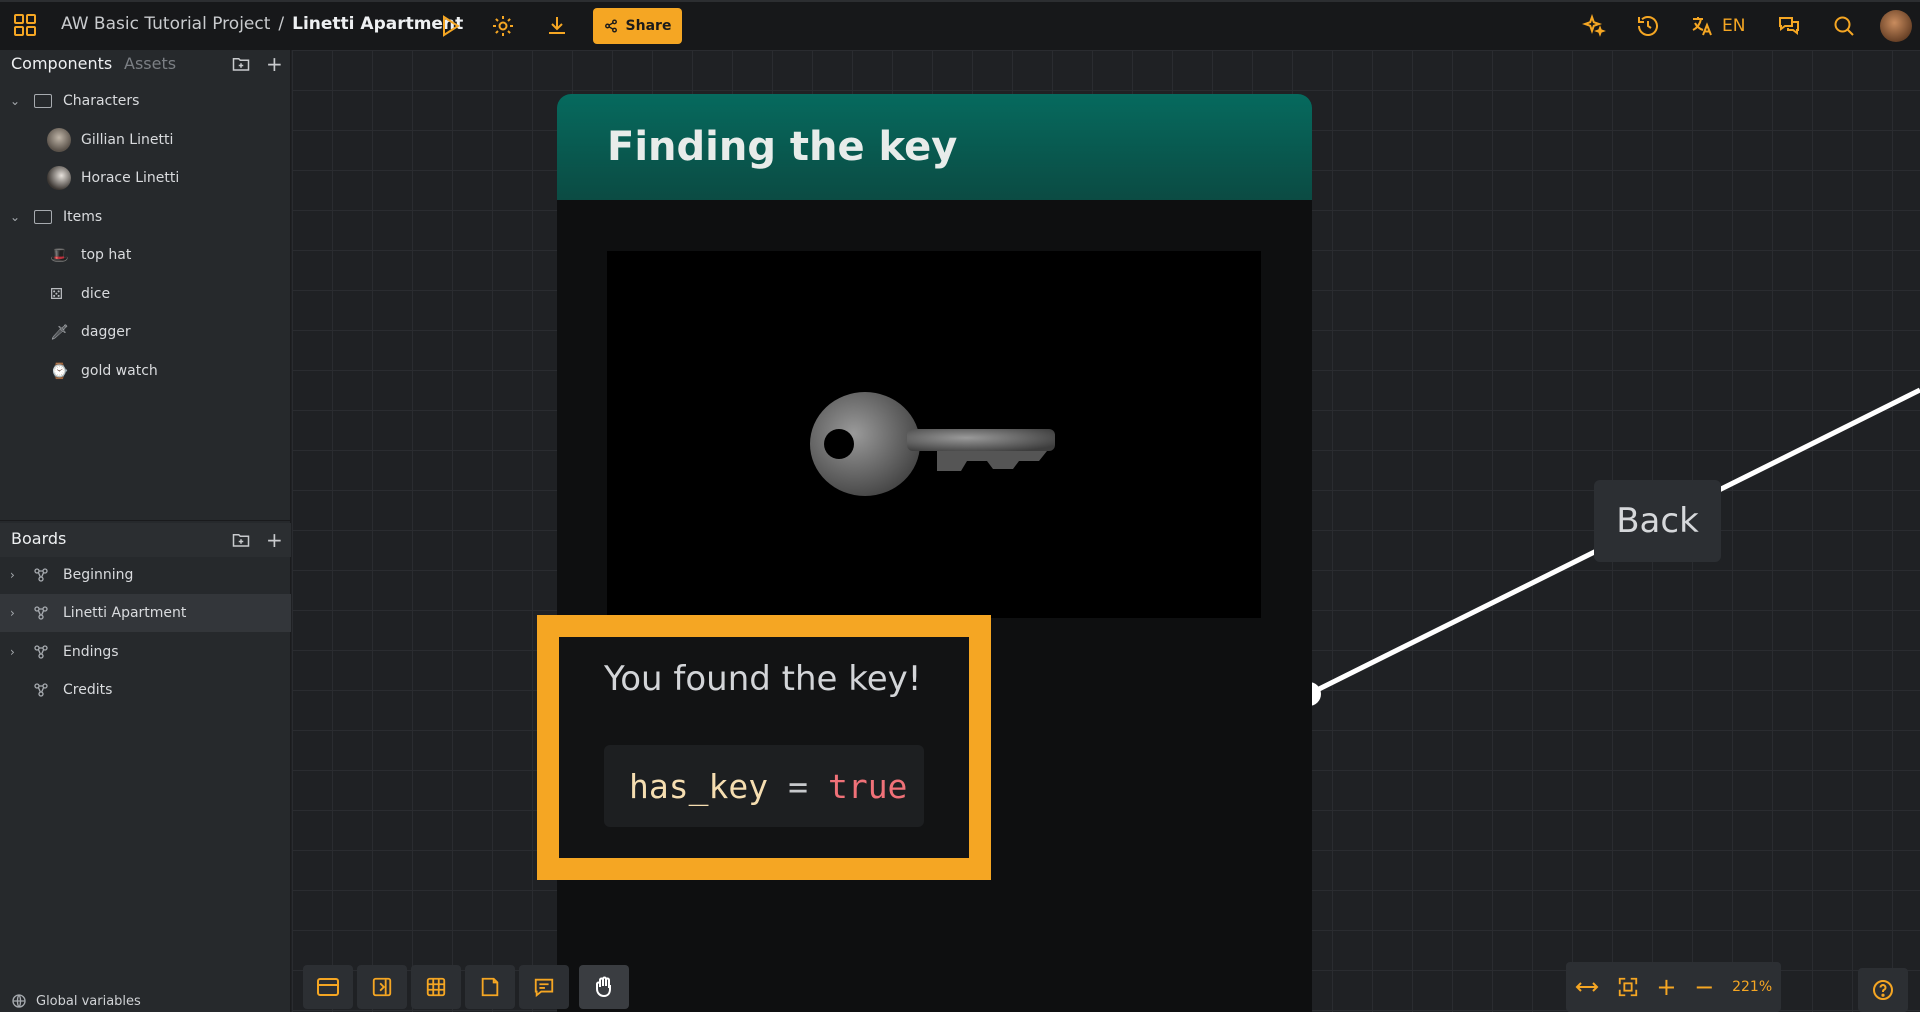 Image resolution: width=1920 pixels, height=1012 pixels. Describe the element at coordinates (1789, 26) in the screenshot. I see `comments-icon` at that location.